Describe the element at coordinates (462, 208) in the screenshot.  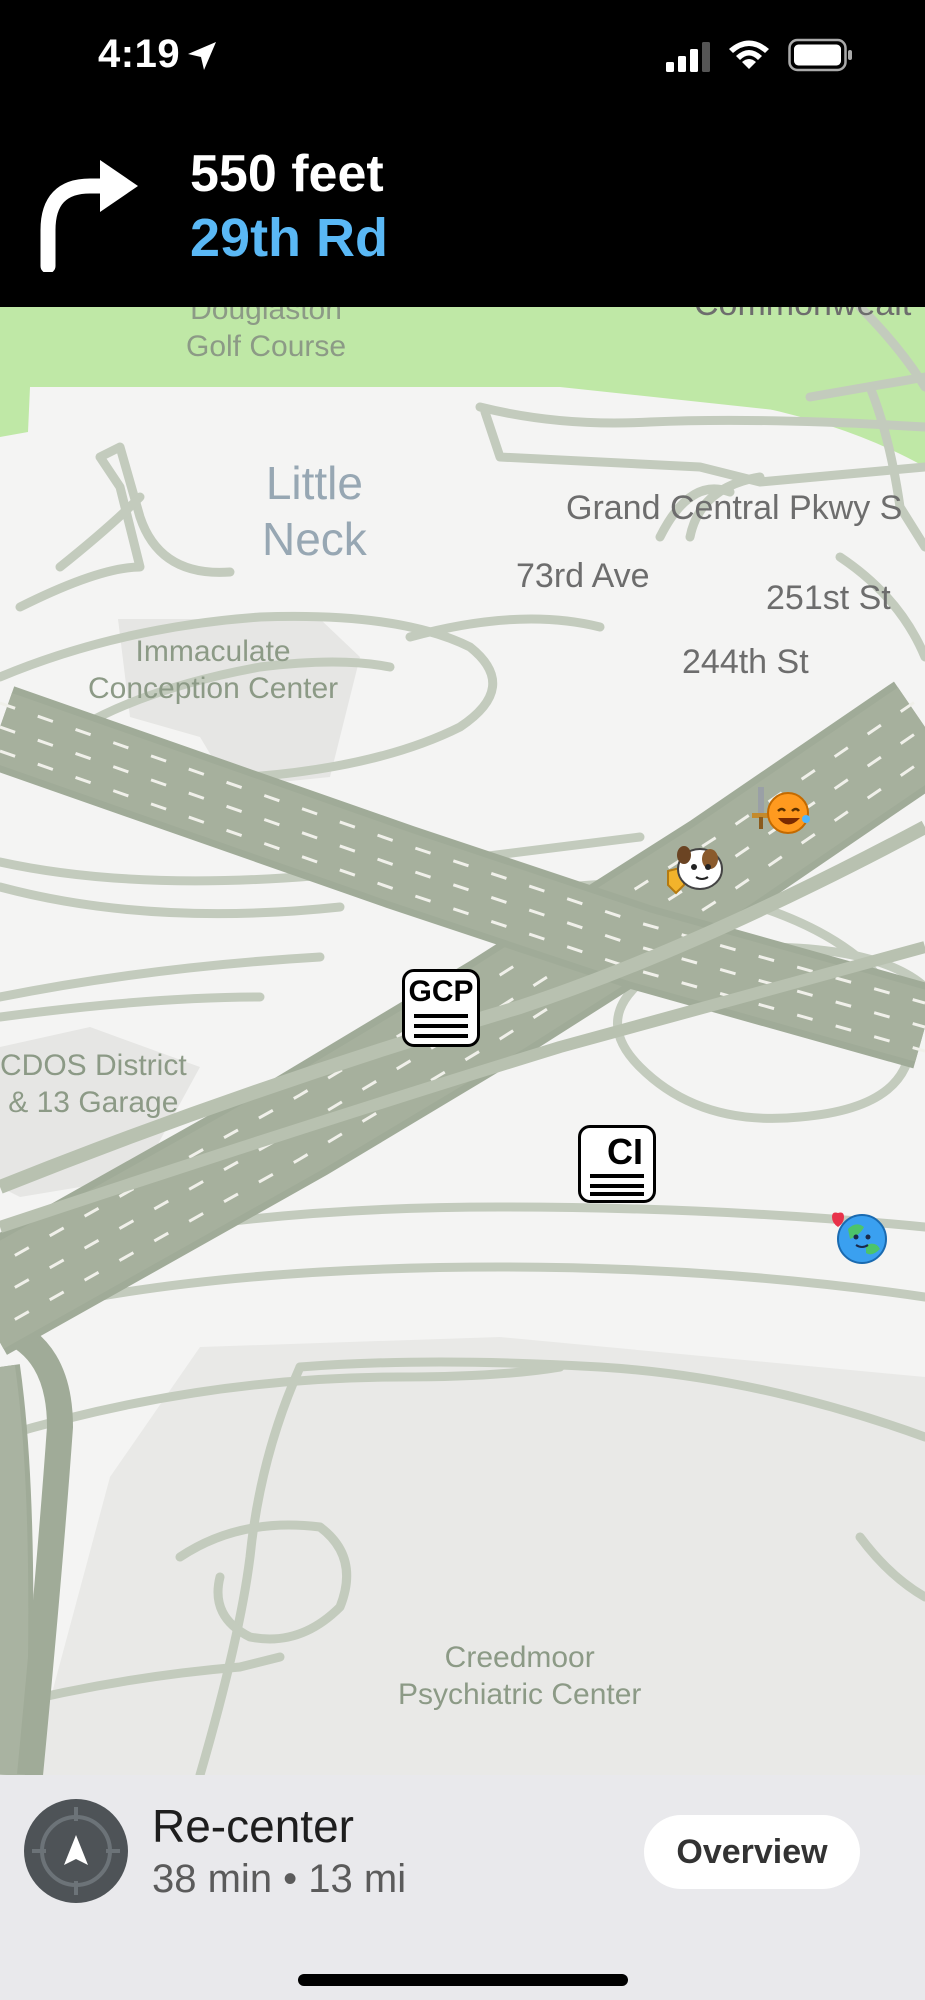
I see `navigation-banner: 550 feet 29th Rd` at that location.